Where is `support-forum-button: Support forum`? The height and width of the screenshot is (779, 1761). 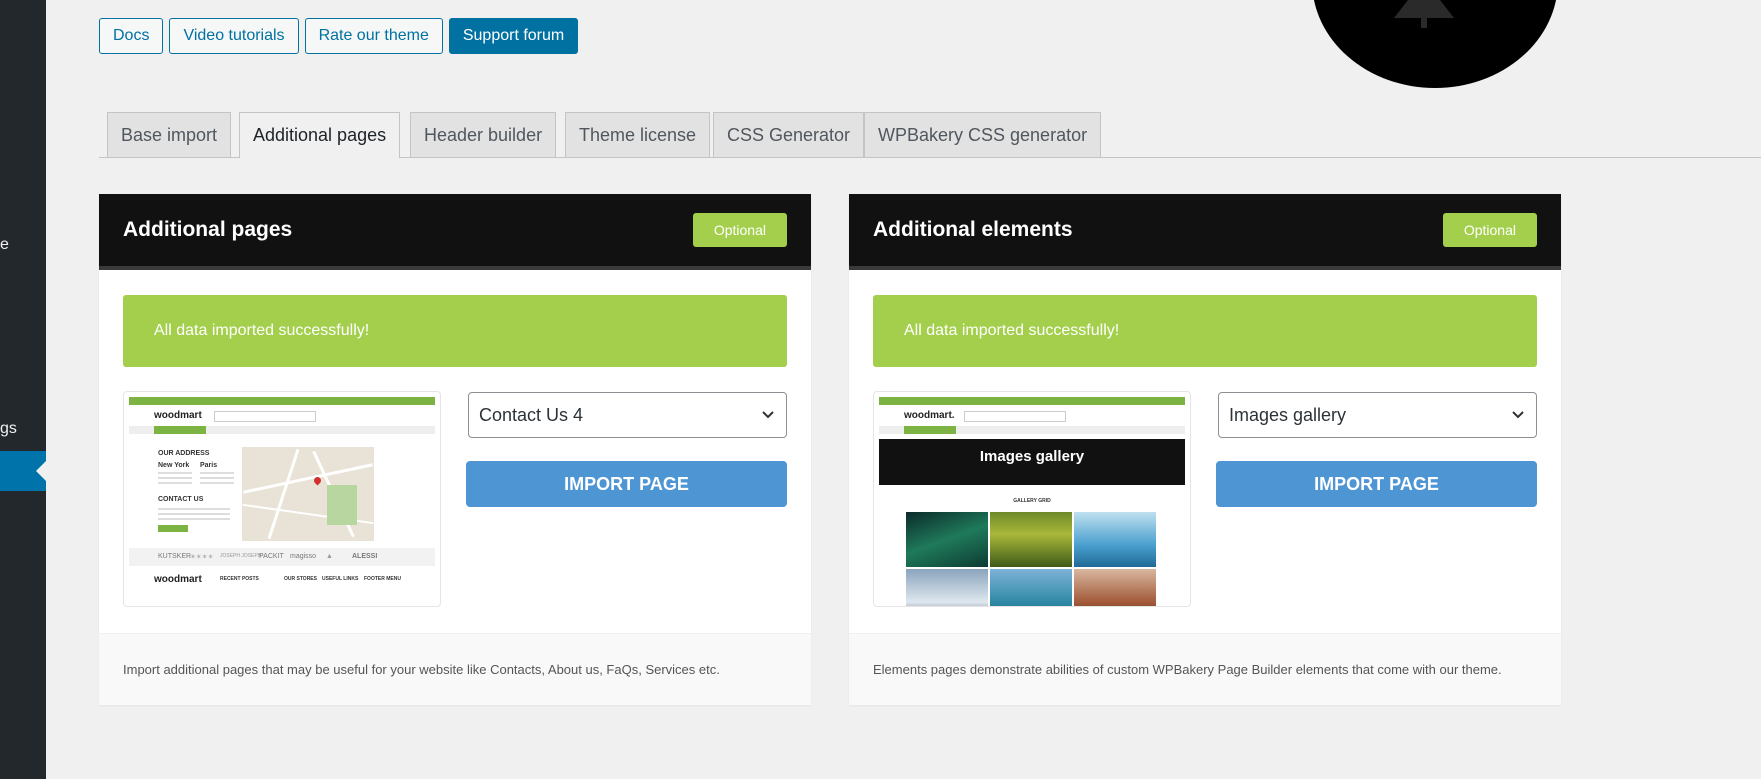 support-forum-button: Support forum is located at coordinates (513, 36).